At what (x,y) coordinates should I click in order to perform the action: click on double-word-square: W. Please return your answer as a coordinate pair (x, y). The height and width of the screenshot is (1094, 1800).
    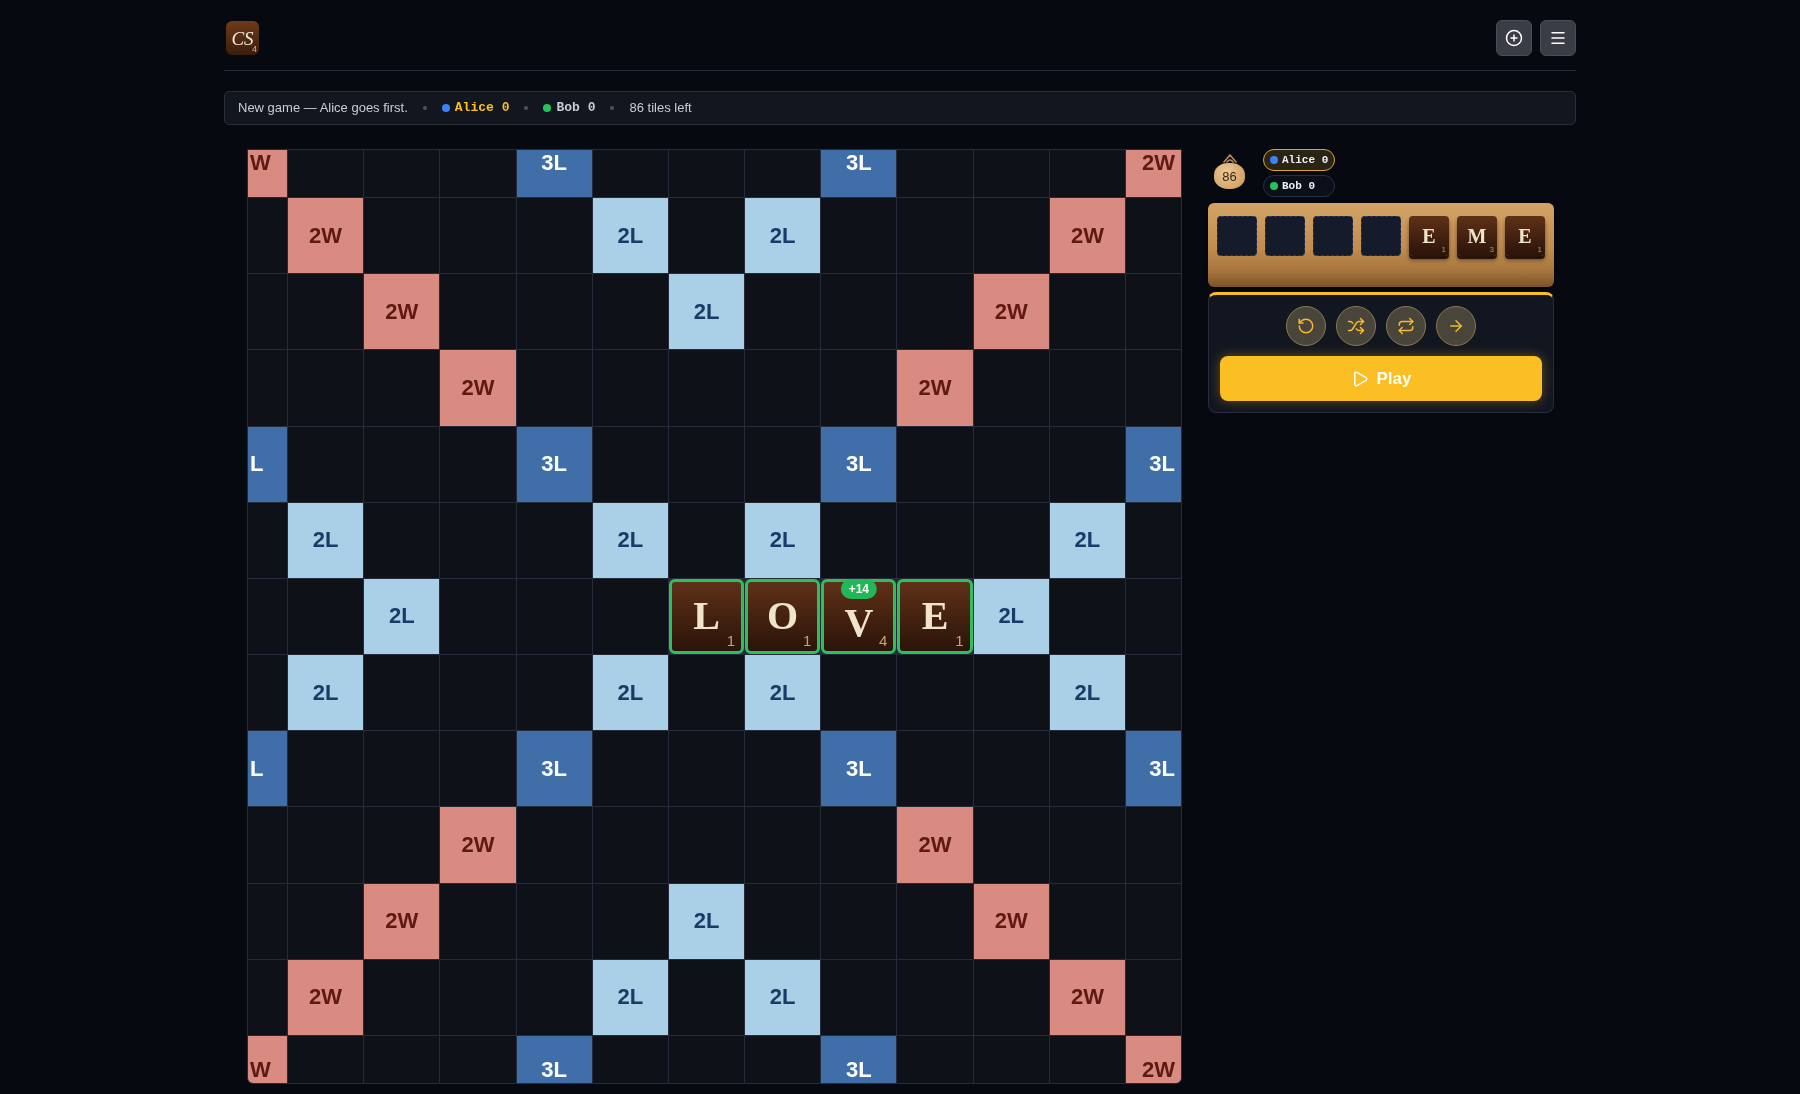
    Looking at the image, I should click on (267, 1059).